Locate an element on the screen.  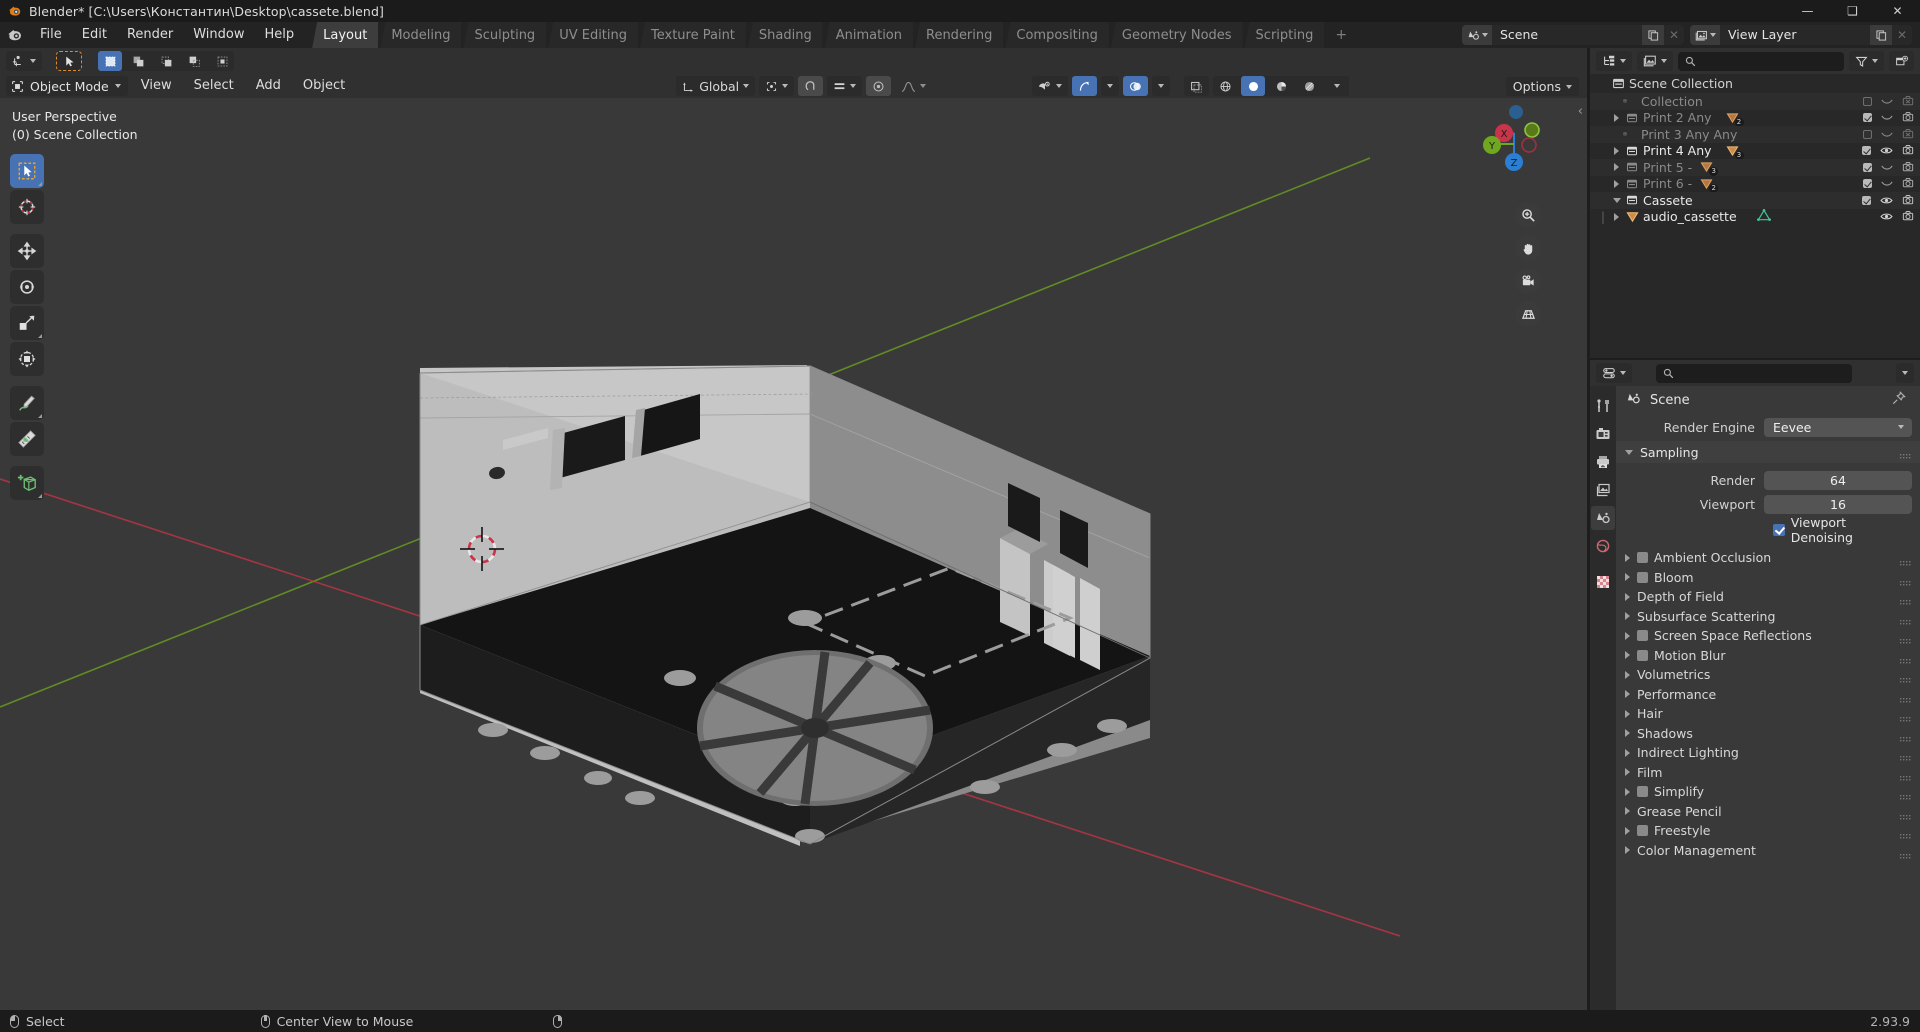
tab-scene is located at coordinates (1603, 518).